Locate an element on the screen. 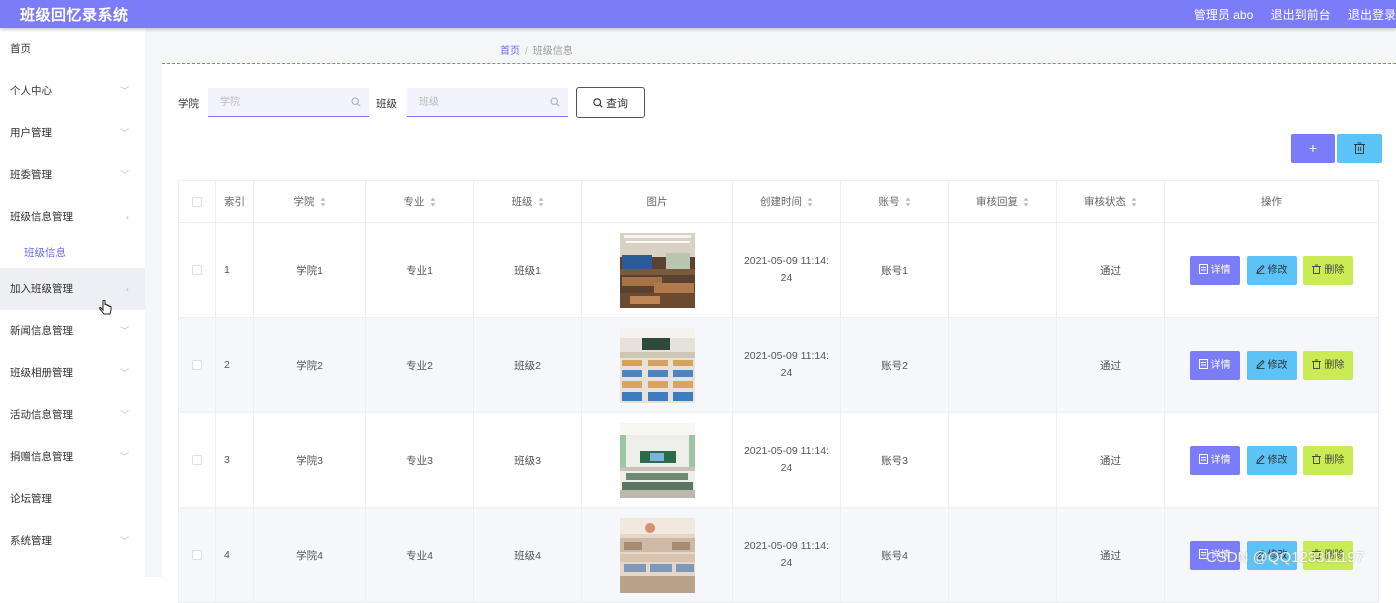 Image resolution: width=1396 pixels, height=603 pixels. column-header-class: 班级 is located at coordinates (527, 201).